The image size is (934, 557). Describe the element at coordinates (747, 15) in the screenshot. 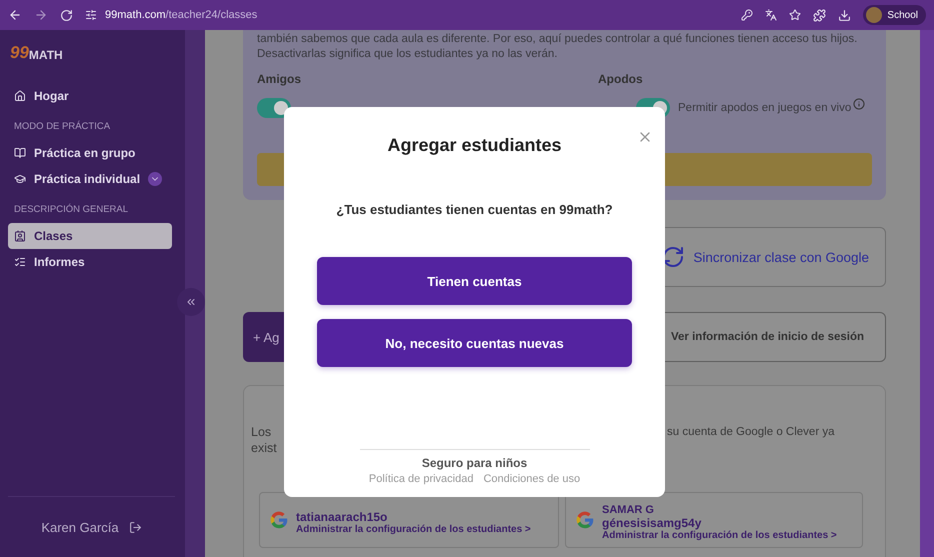

I see `key-icon` at that location.